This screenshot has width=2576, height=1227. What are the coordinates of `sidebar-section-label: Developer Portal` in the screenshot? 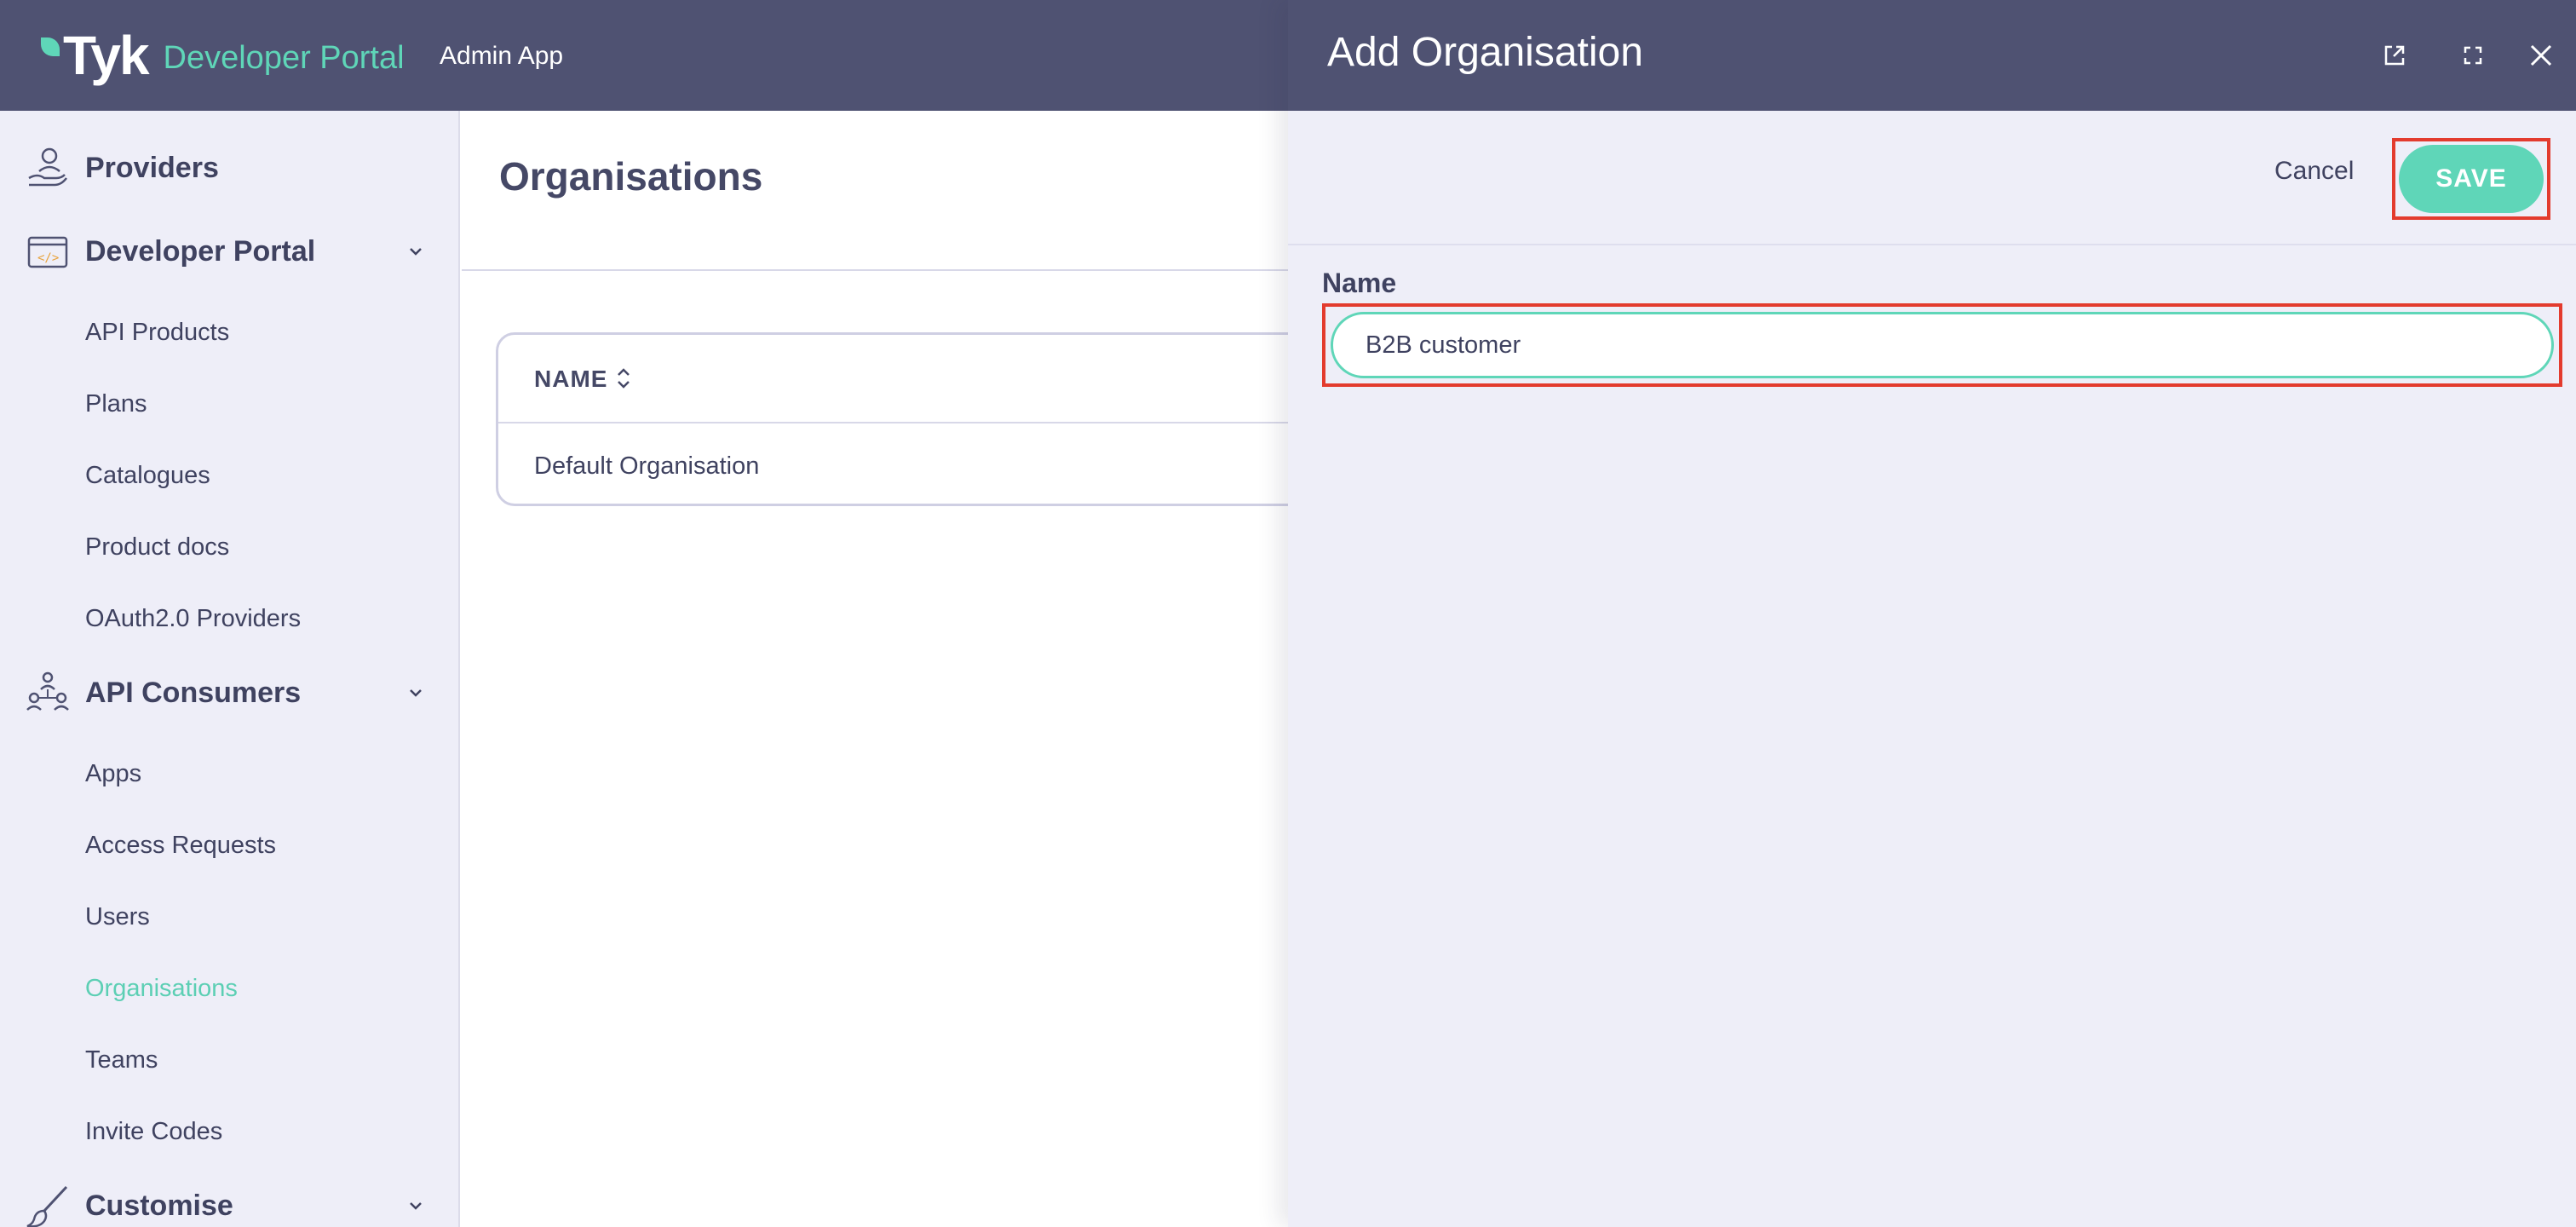 It's located at (200, 251).